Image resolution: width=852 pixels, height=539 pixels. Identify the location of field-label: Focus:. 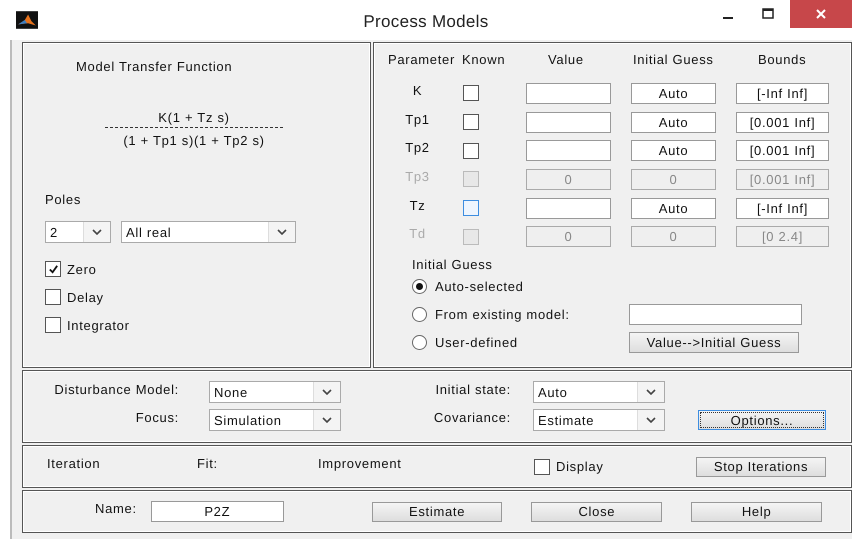
(156, 417).